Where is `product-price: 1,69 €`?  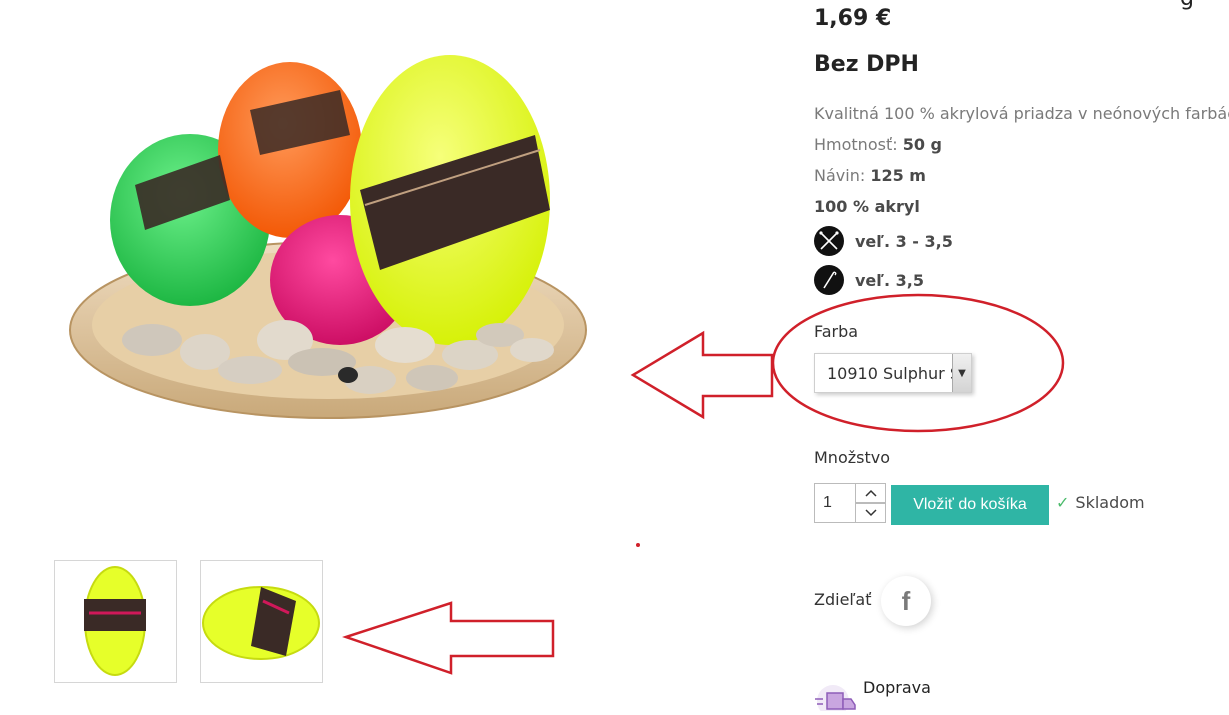 product-price: 1,69 € is located at coordinates (853, 18).